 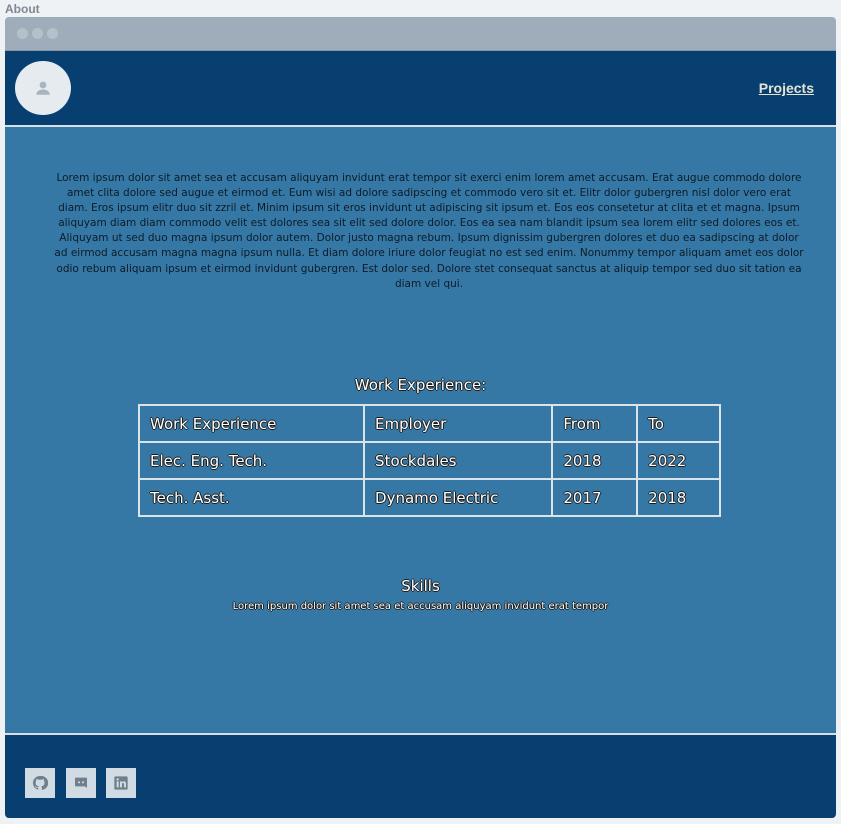 What do you see at coordinates (420, 776) in the screenshot?
I see `footer` at bounding box center [420, 776].